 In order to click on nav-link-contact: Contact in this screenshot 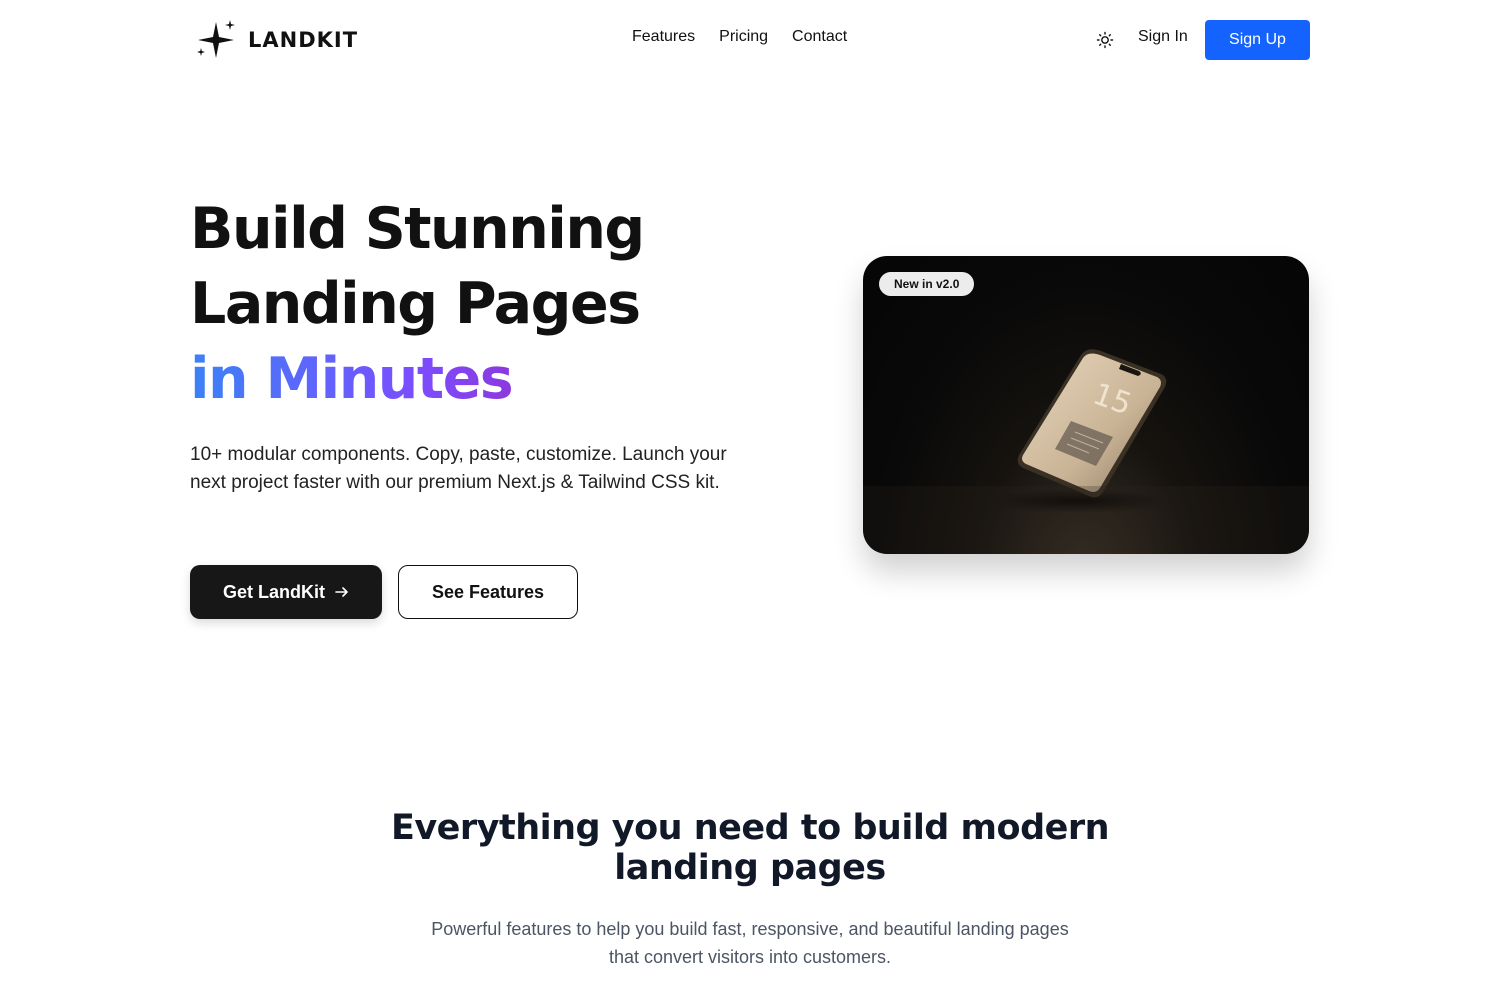, I will do `click(819, 37)`.